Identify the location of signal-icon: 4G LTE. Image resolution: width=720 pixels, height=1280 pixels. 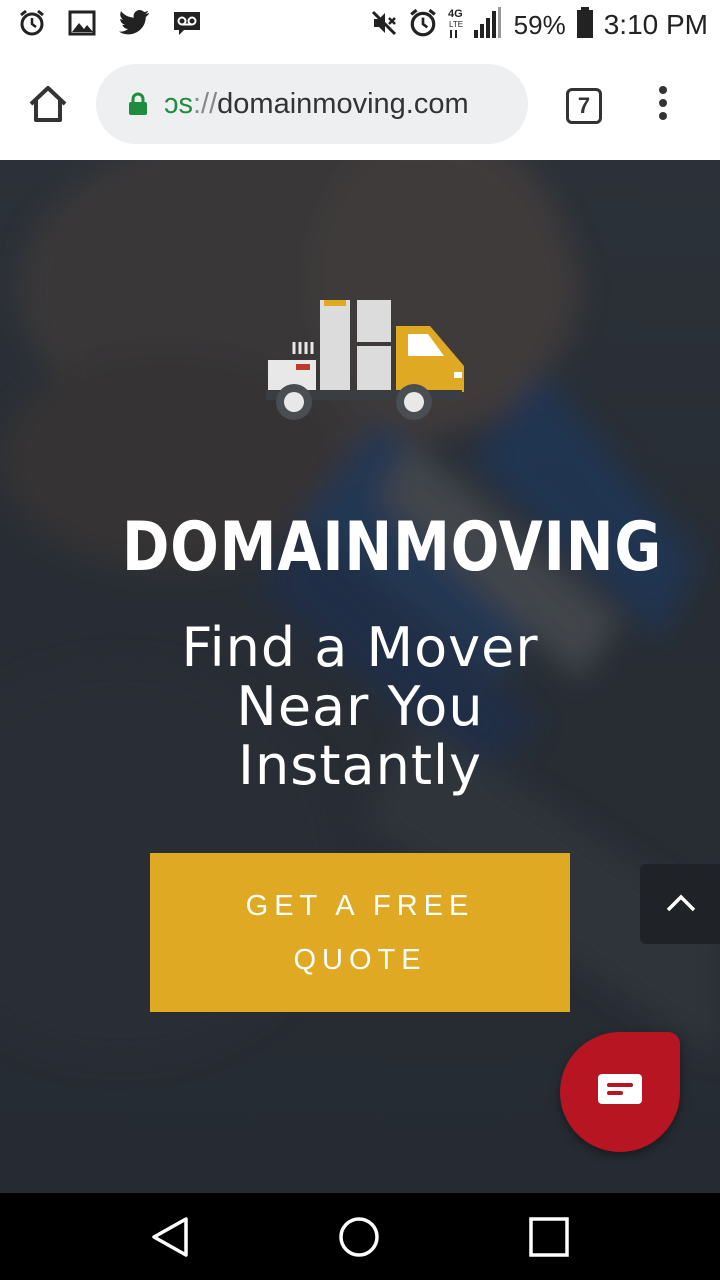
(476, 25).